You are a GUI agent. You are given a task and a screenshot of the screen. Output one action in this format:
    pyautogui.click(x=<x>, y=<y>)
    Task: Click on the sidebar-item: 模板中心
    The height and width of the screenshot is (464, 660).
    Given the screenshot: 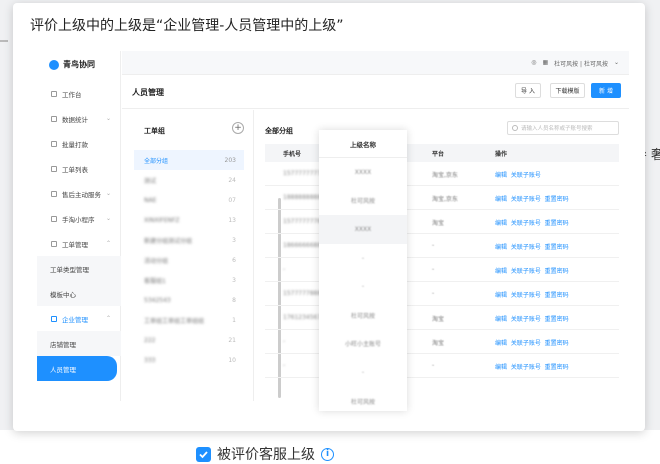 What is the action you would take?
    pyautogui.click(x=79, y=293)
    